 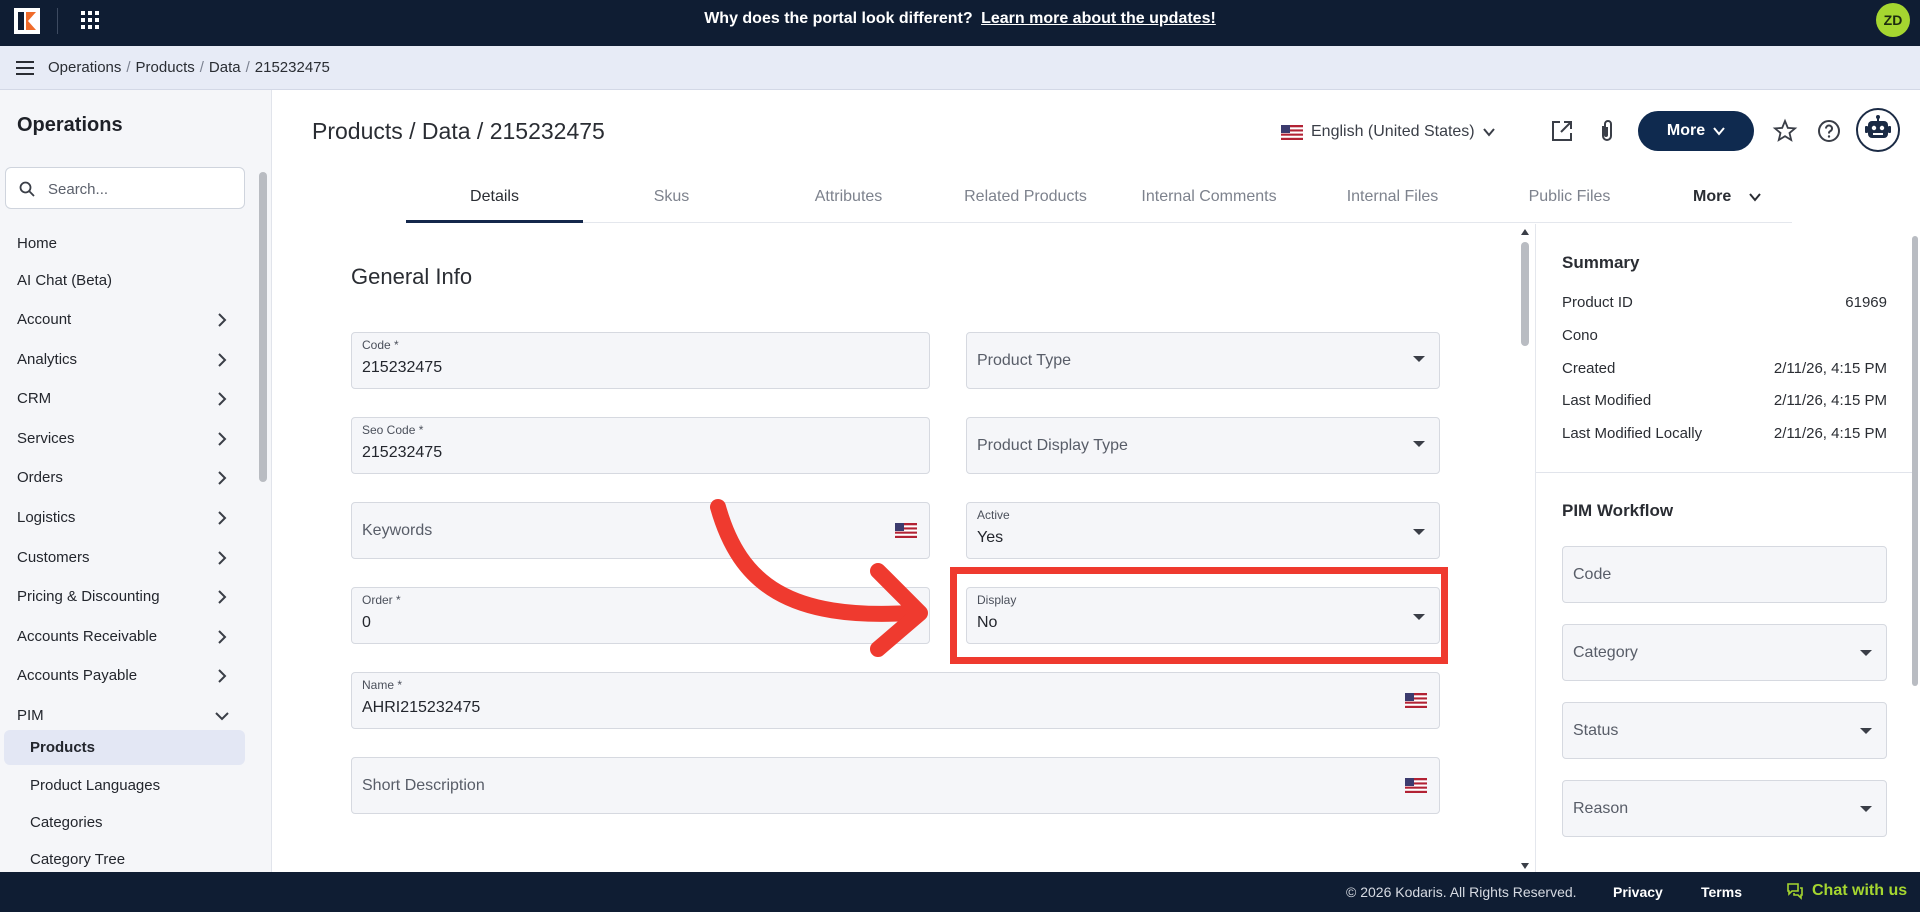 I want to click on open-external-icon, so click(x=1562, y=131).